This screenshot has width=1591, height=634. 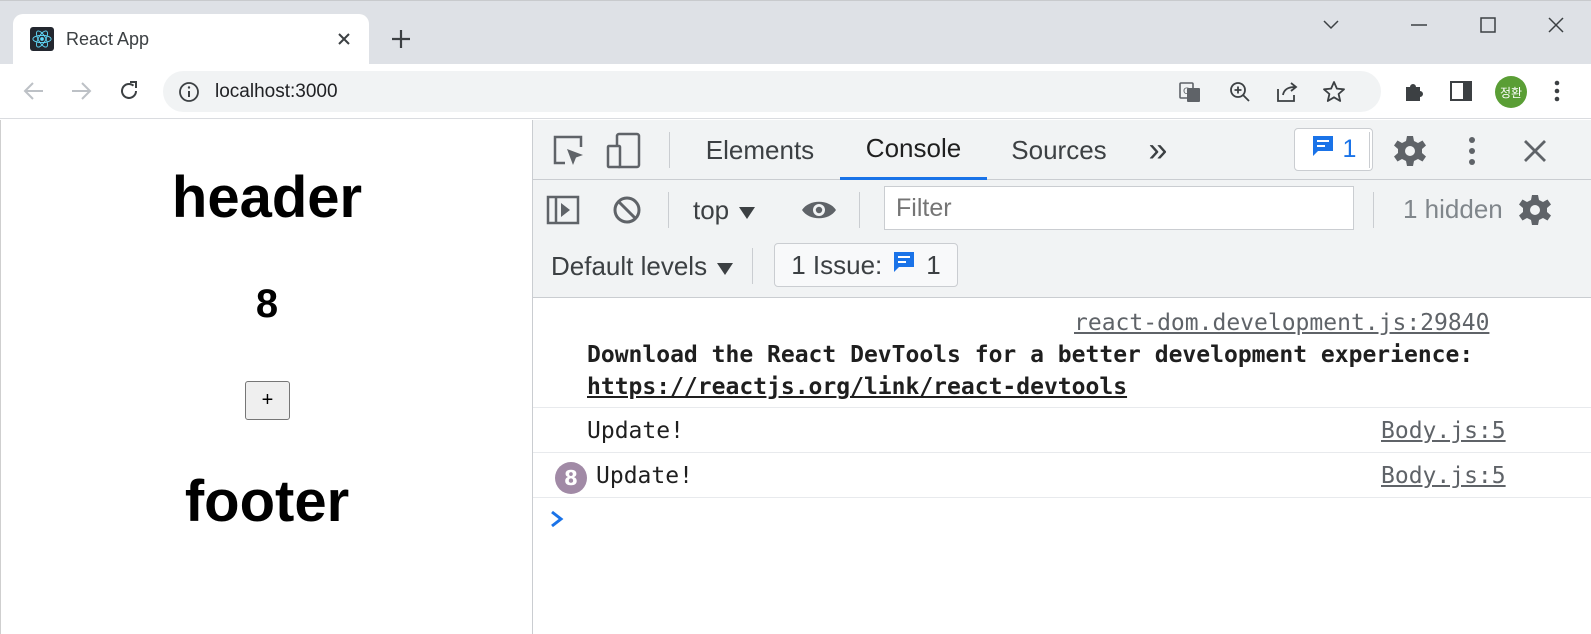 What do you see at coordinates (629, 266) in the screenshot?
I see `log-levels-label: Default levels` at bounding box center [629, 266].